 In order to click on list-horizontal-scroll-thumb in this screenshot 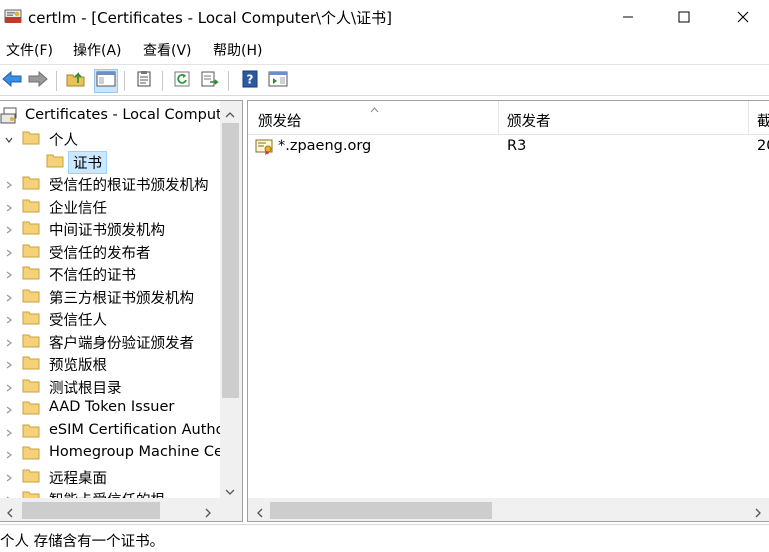, I will do `click(381, 510)`.